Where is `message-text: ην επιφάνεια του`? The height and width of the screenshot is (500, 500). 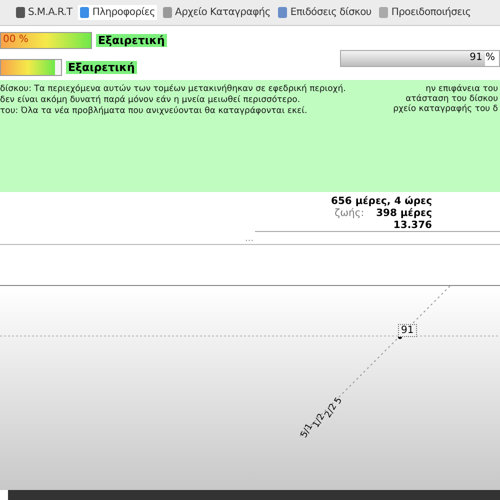
message-text: ην επιφάνεια του is located at coordinates (462, 89).